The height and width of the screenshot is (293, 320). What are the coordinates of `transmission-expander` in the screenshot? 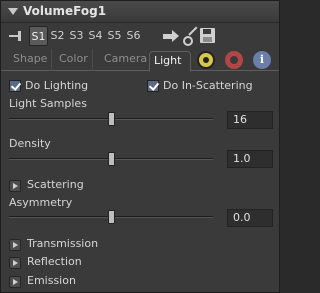 It's located at (15, 245).